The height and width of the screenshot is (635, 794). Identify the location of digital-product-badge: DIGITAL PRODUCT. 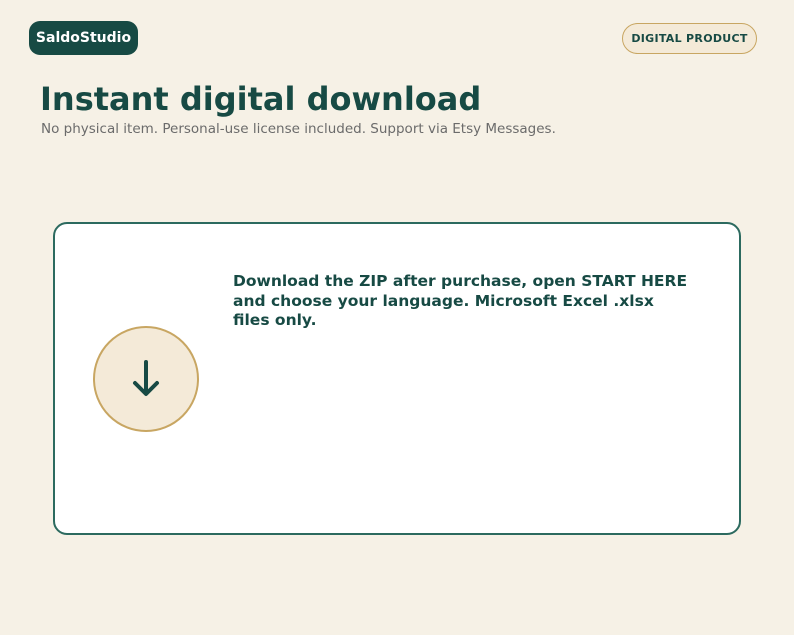
(689, 38).